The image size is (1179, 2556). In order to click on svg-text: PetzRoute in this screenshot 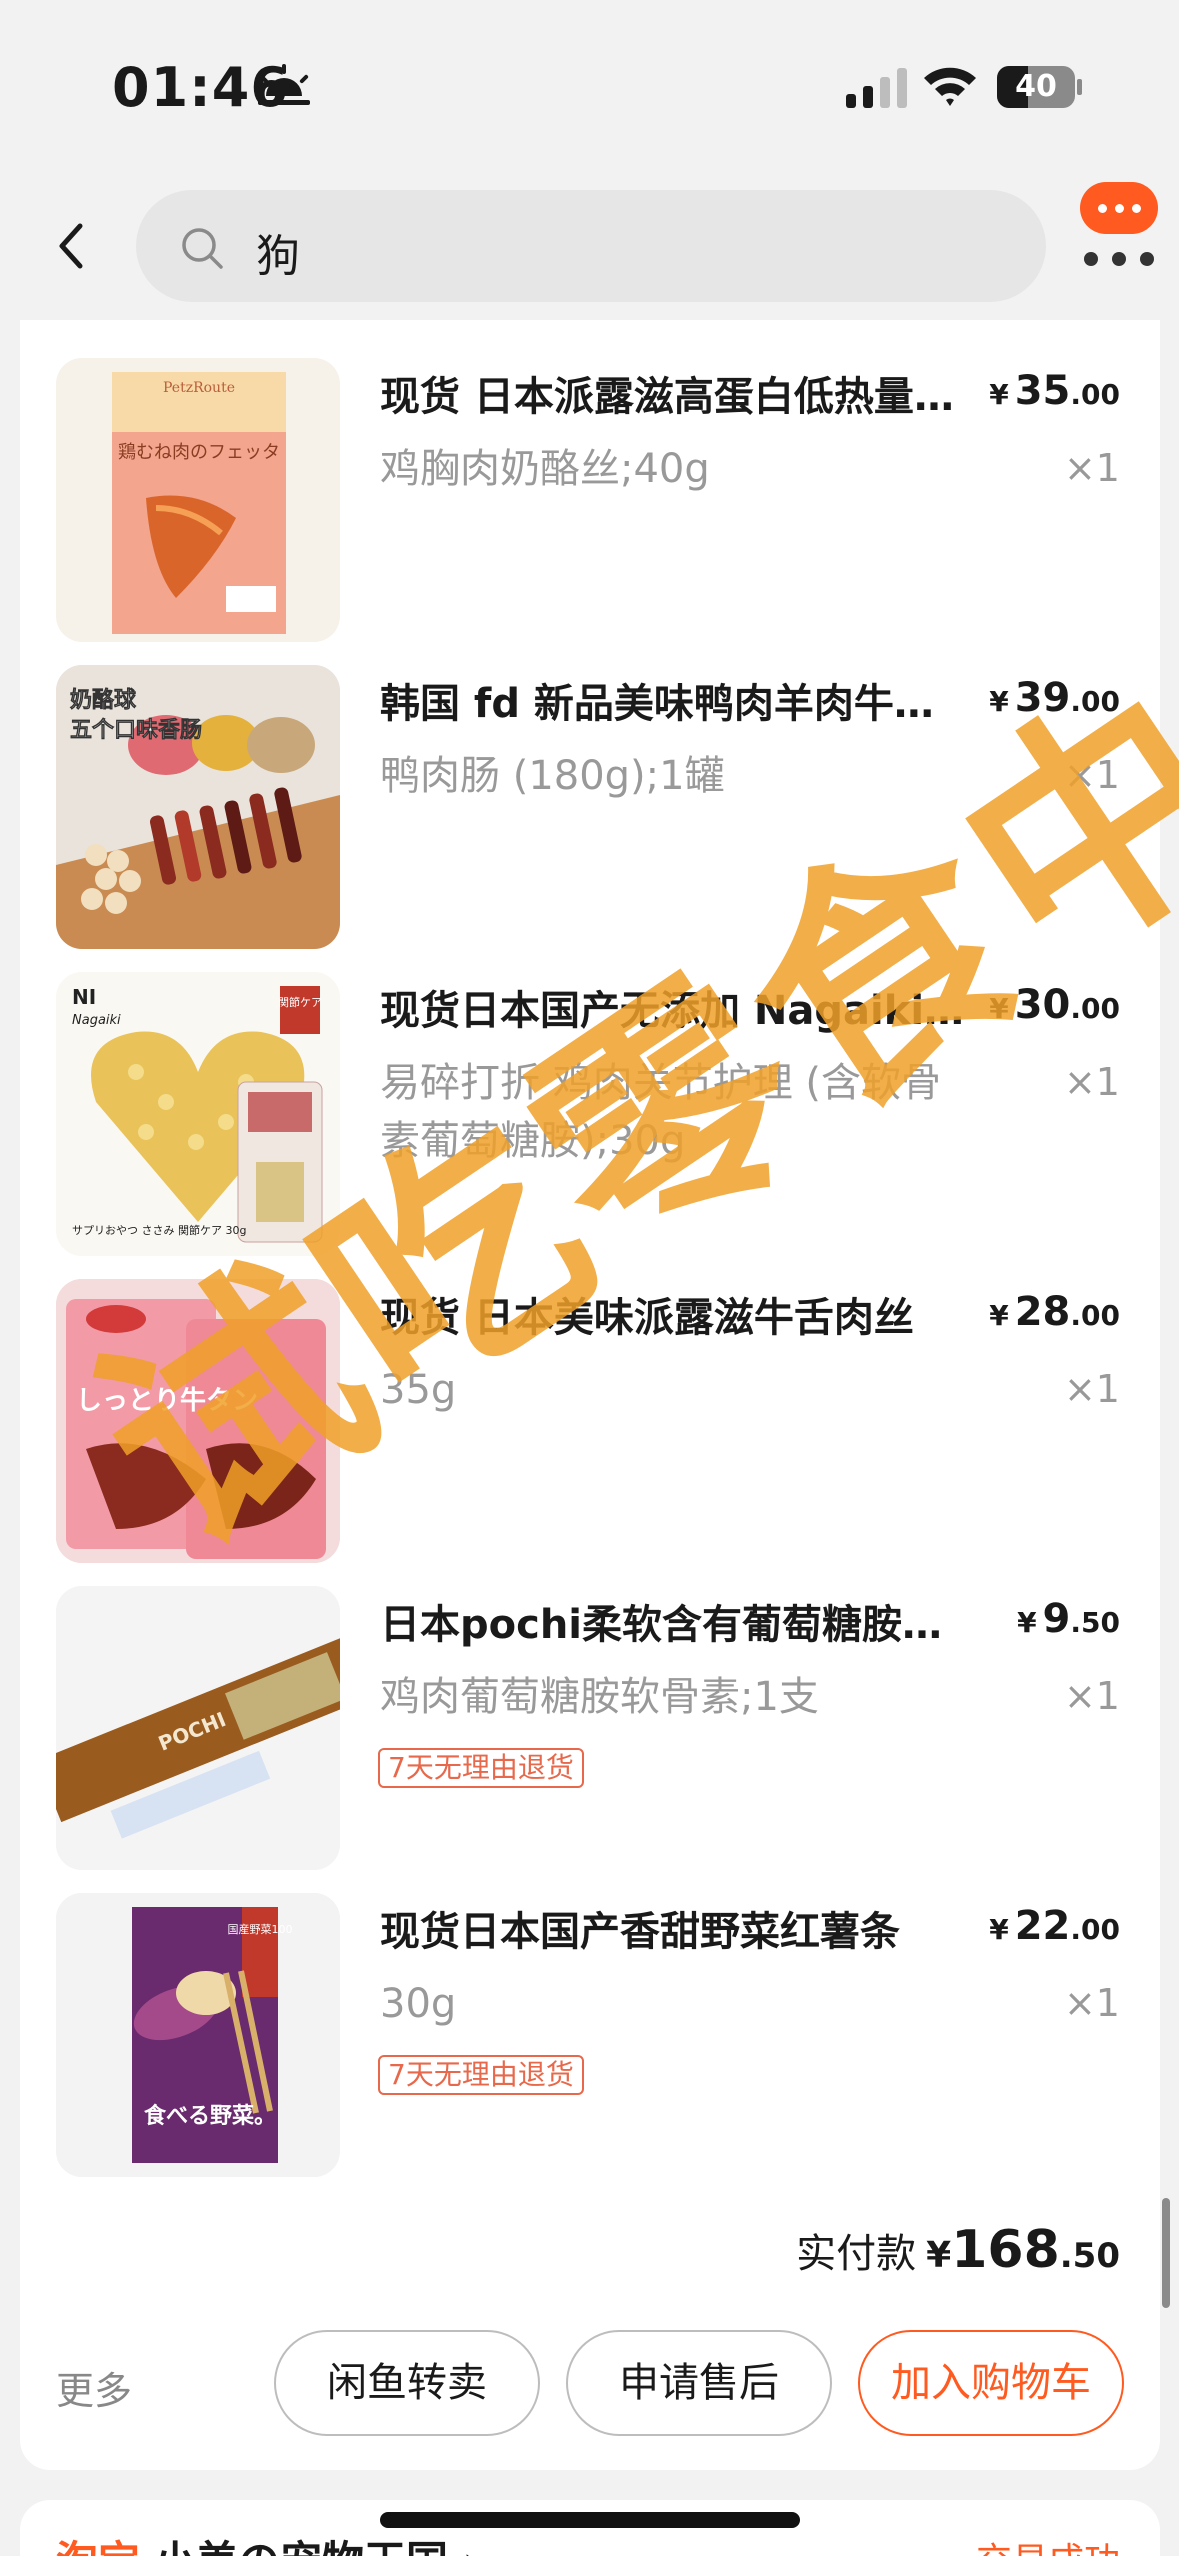, I will do `click(199, 388)`.